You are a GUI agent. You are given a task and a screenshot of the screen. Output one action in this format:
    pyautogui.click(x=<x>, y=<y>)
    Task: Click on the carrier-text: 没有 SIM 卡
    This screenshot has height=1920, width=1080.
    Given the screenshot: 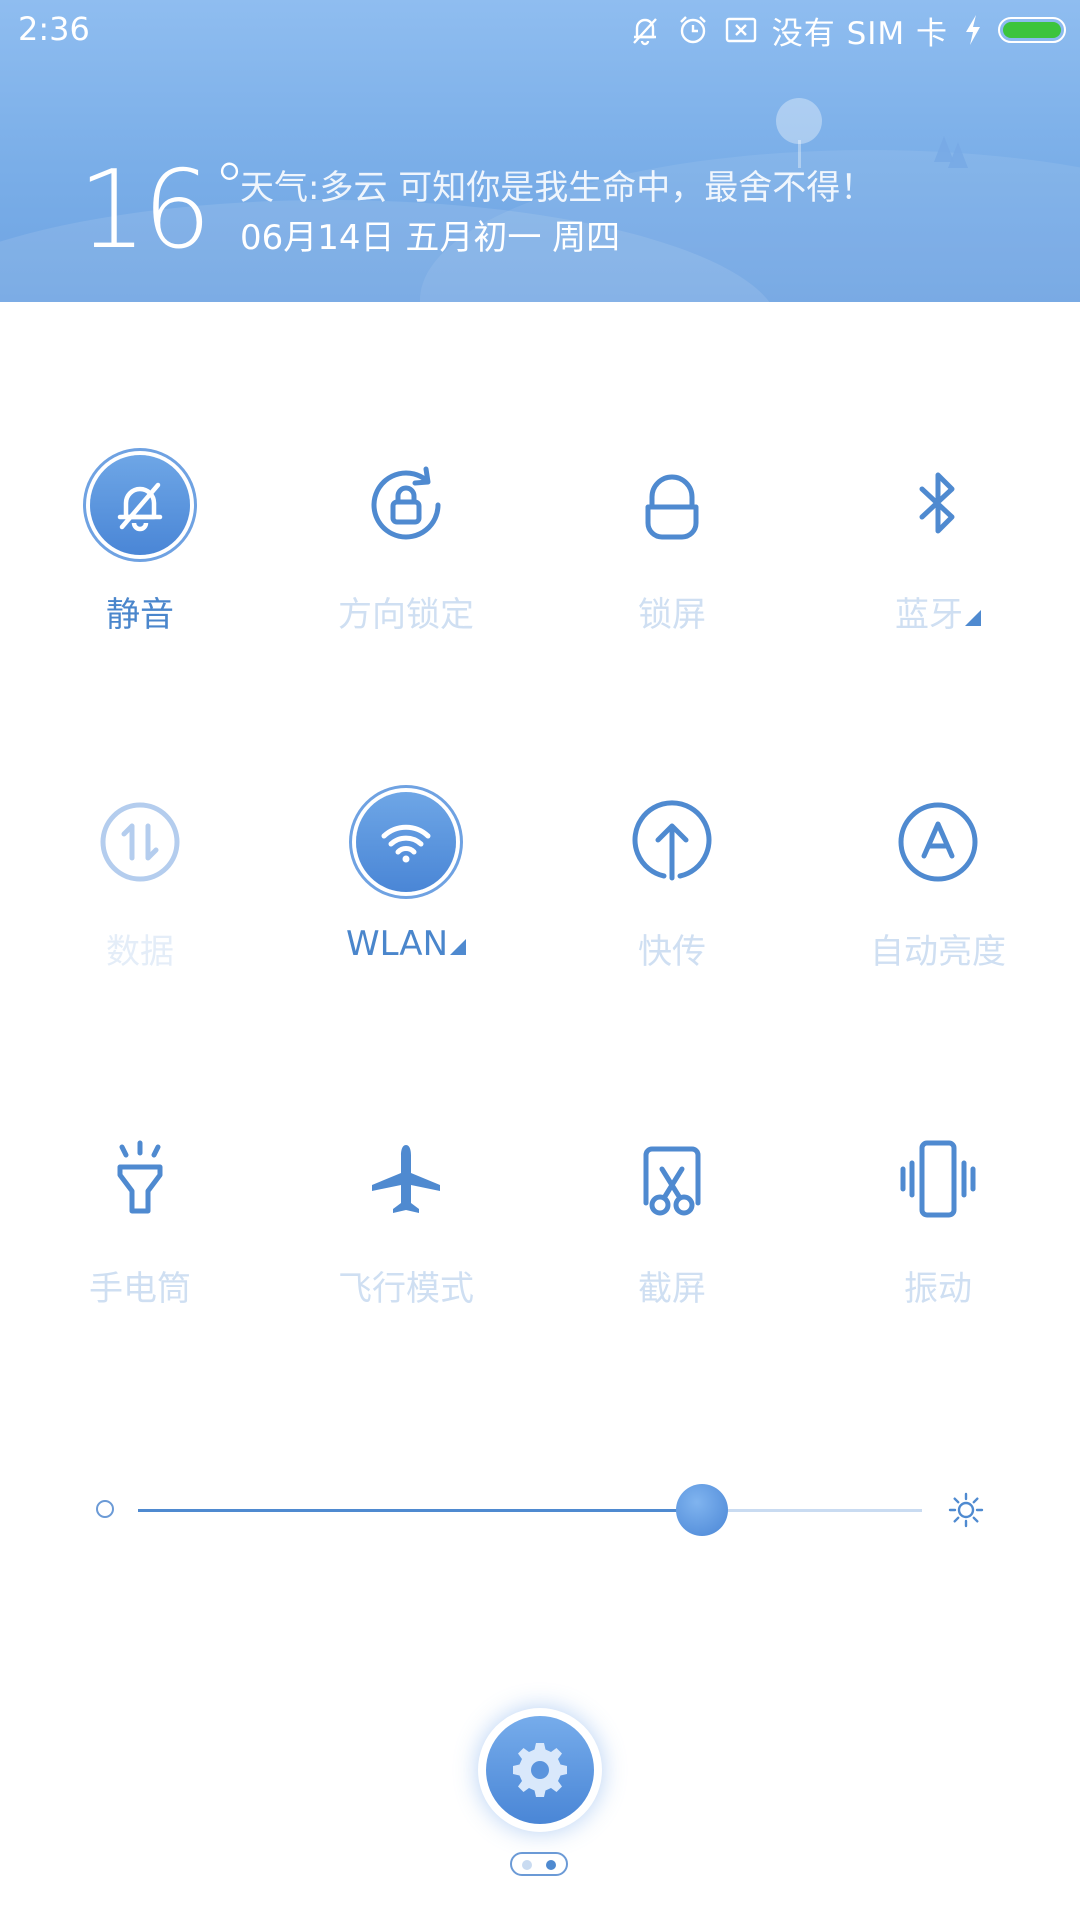 What is the action you would take?
    pyautogui.click(x=859, y=33)
    